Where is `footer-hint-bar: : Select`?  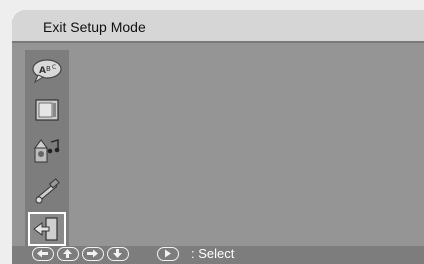 footer-hint-bar: : Select is located at coordinates (218, 255).